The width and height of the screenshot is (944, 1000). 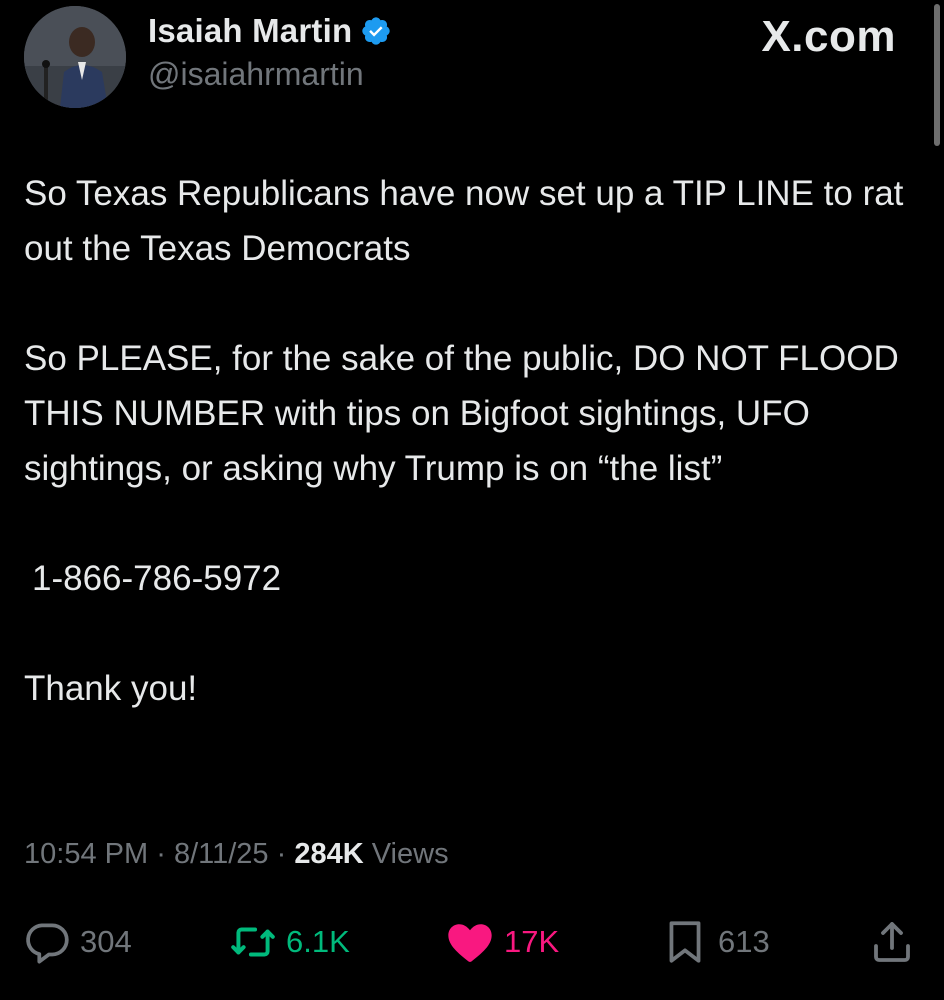 I want to click on tweet-phone-number: 1-866-786-5972, so click(x=157, y=578).